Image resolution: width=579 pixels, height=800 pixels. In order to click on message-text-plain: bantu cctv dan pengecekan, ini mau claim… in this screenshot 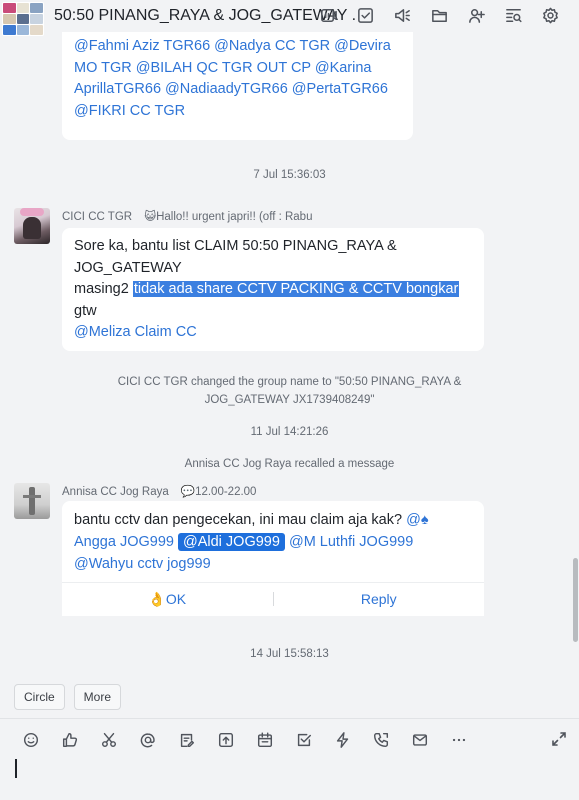, I will do `click(240, 520)`.